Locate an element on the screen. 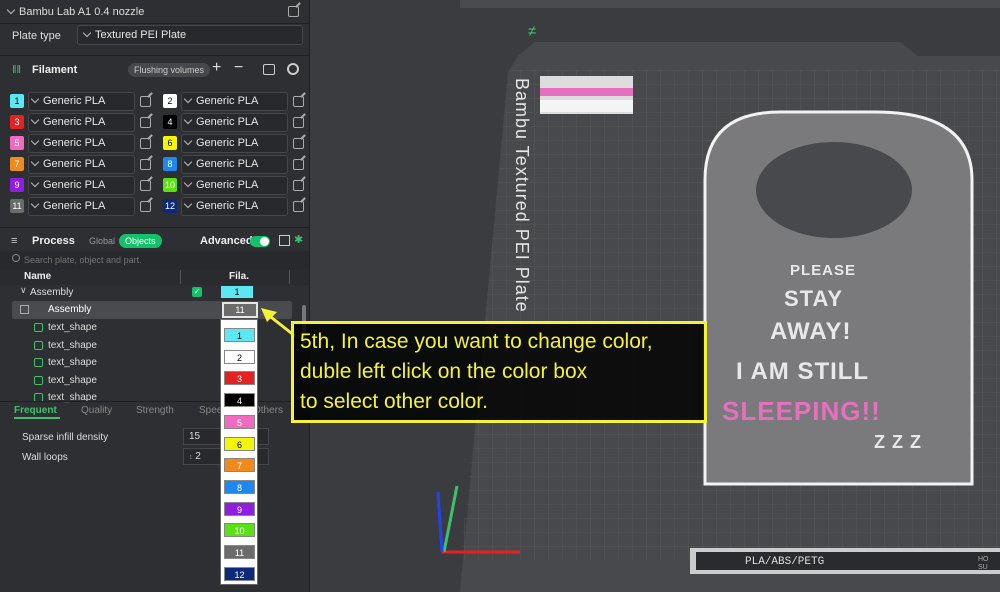 This screenshot has width=1000, height=592. tab-frequent: Frequent is located at coordinates (35, 410).